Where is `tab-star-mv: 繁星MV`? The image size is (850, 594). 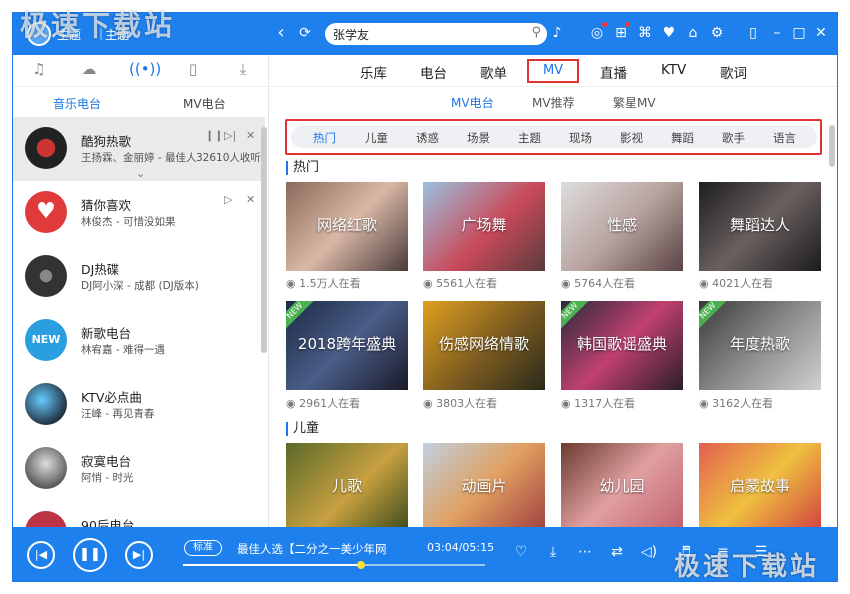 tab-star-mv: 繁星MV is located at coordinates (634, 102).